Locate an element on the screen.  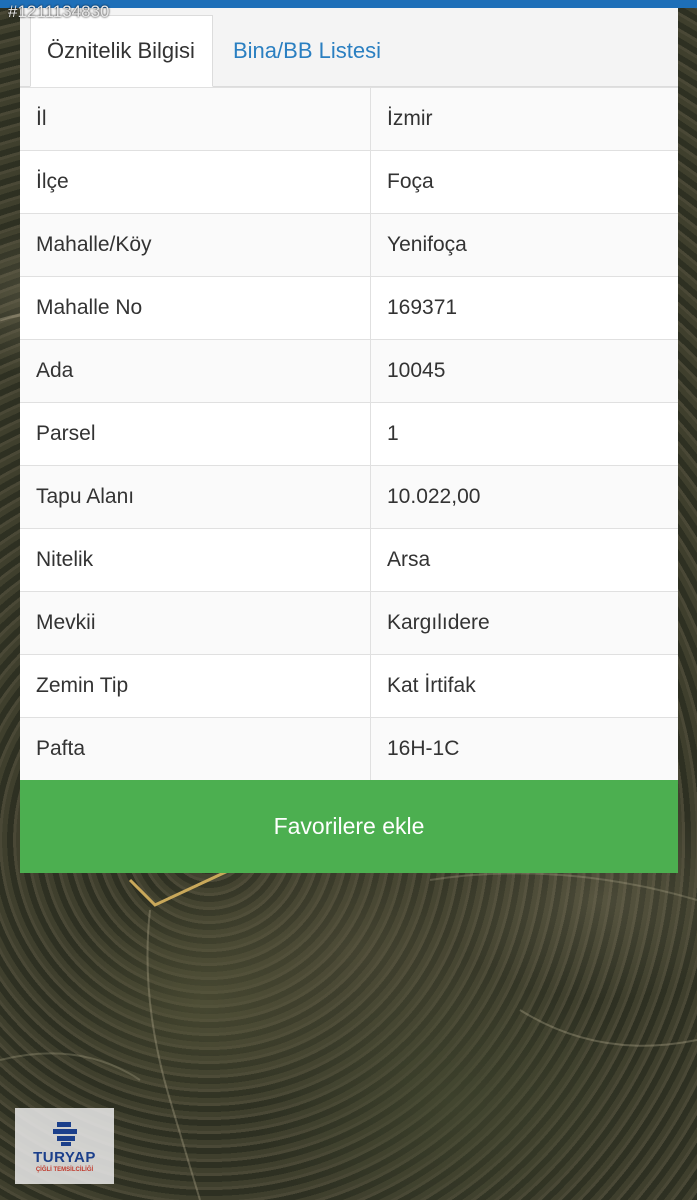
table-row: Zemin Tip Kat İrtifak is located at coordinates (349, 686).